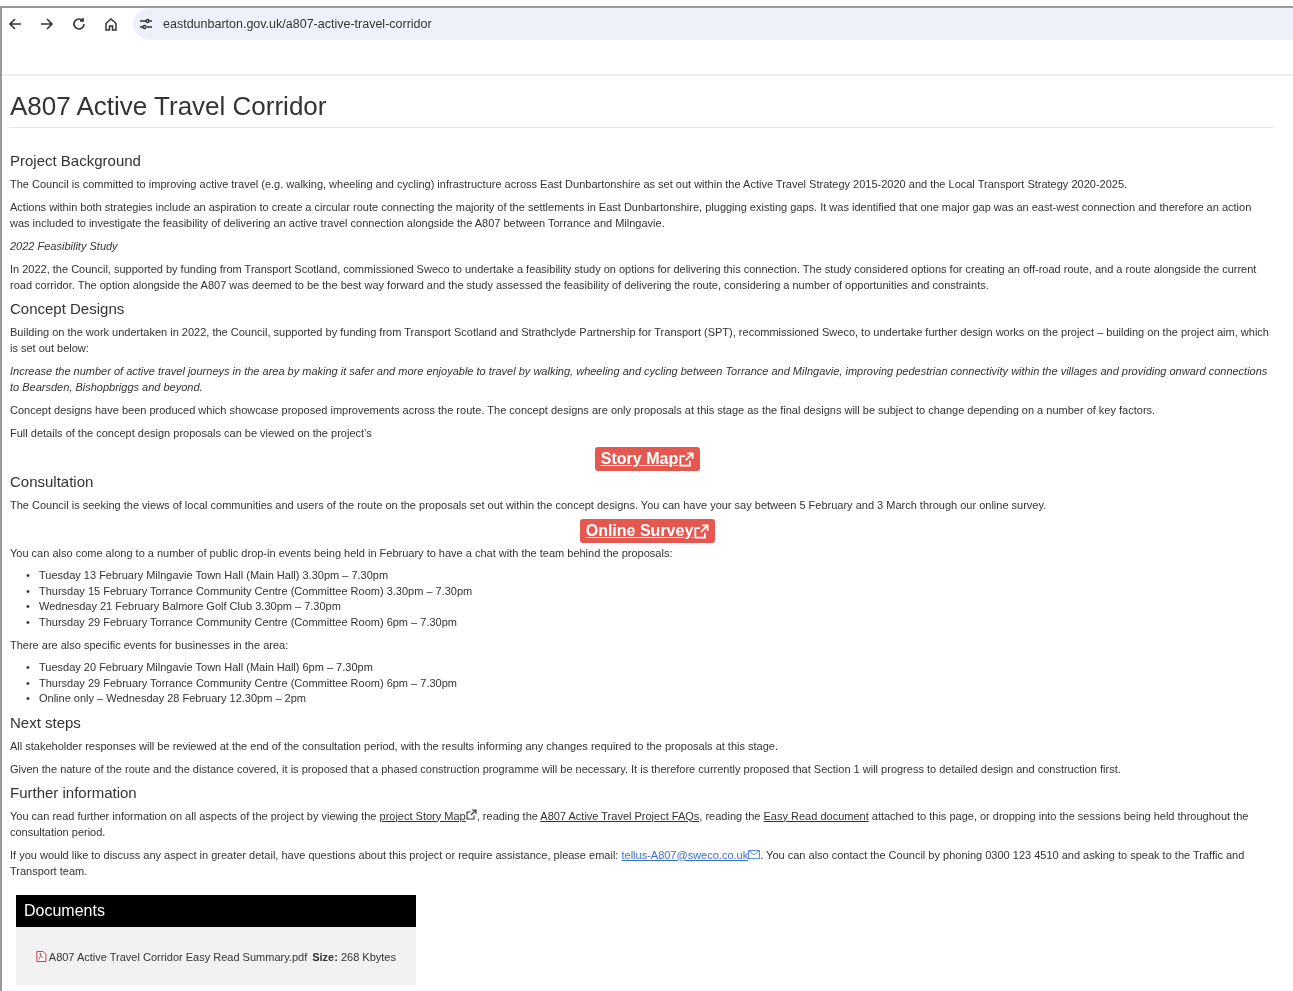 Image resolution: width=1293 pixels, height=991 pixels. I want to click on section-heading: Next steps, so click(46, 722).